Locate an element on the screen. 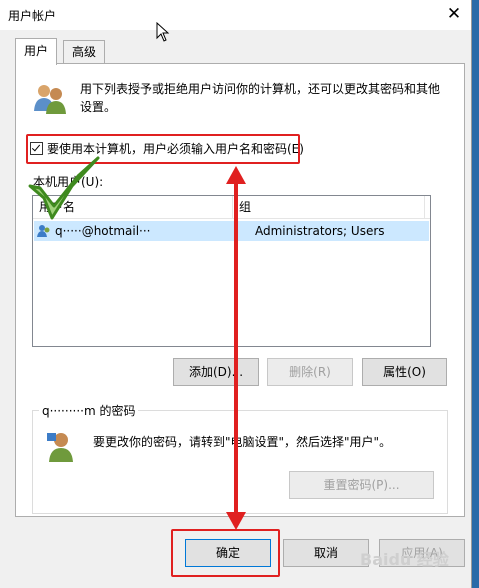 This screenshot has width=479, height=588. remove-user-button: 删除(R) is located at coordinates (310, 372).